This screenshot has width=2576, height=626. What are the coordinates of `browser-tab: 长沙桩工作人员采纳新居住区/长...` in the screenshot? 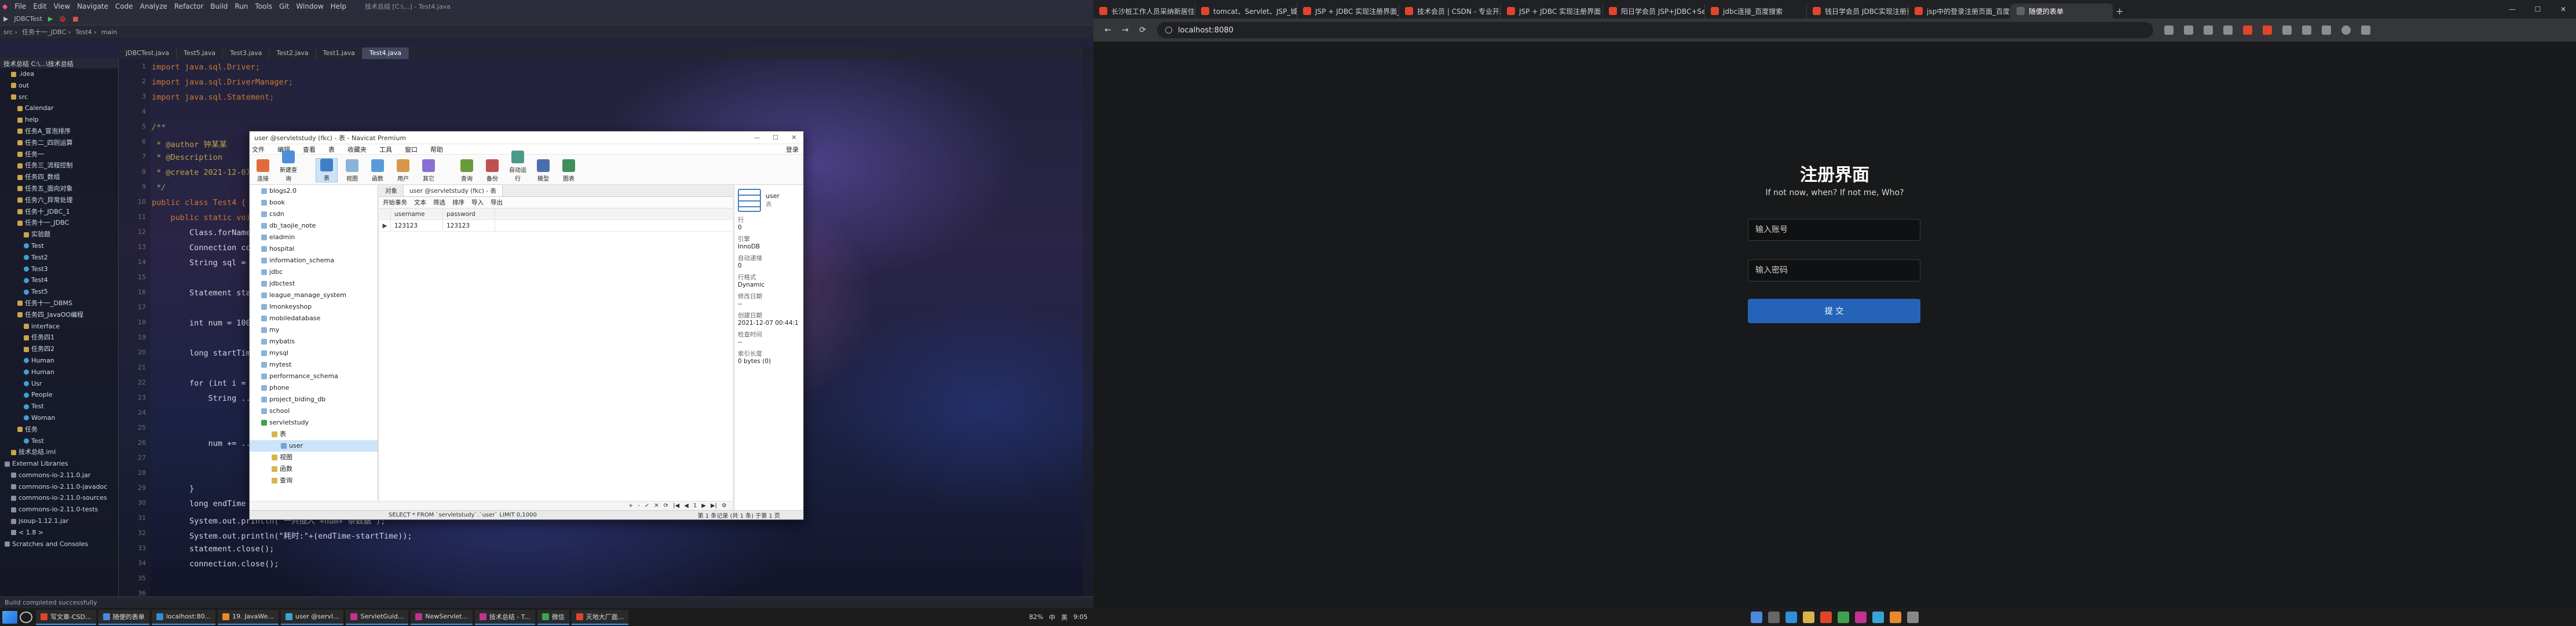 It's located at (1144, 11).